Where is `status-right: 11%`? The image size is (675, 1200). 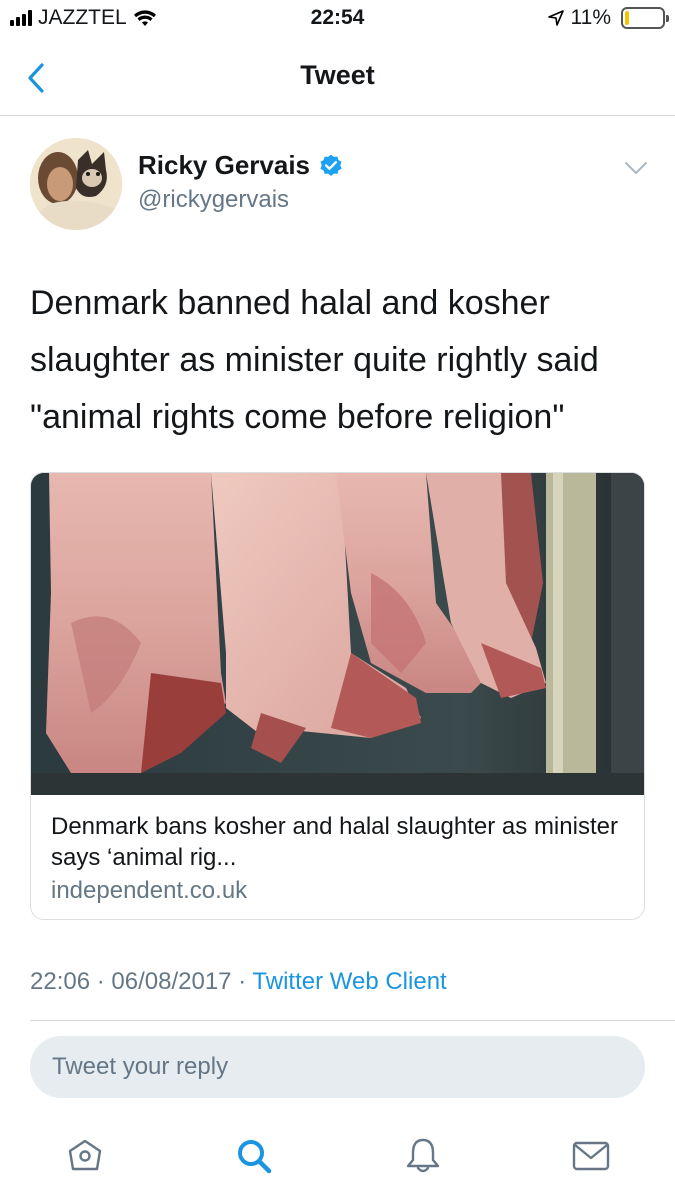 status-right: 11% is located at coordinates (608, 18).